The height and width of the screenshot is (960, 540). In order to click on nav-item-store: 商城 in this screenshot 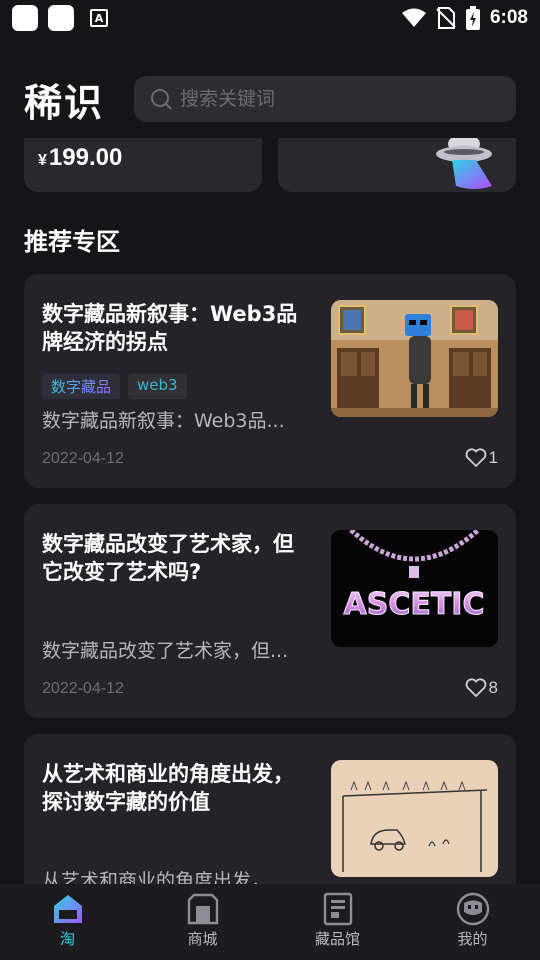, I will do `click(202, 922)`.